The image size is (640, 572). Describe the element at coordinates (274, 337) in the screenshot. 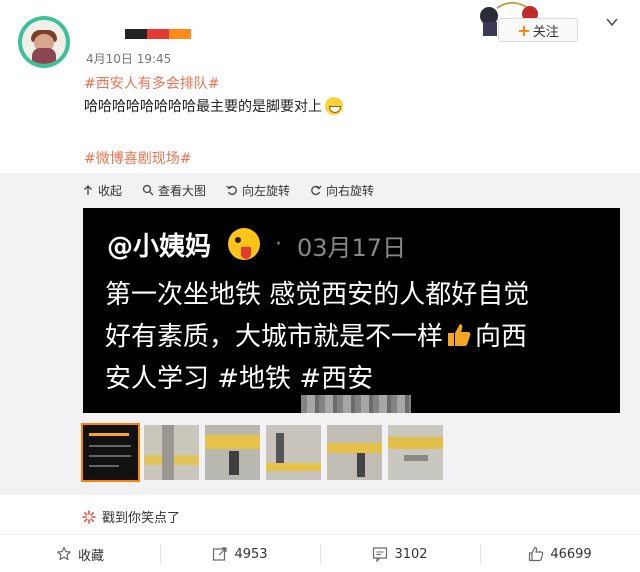

I see `image-line-2a: 好有素质，大城市就是不一样` at that location.